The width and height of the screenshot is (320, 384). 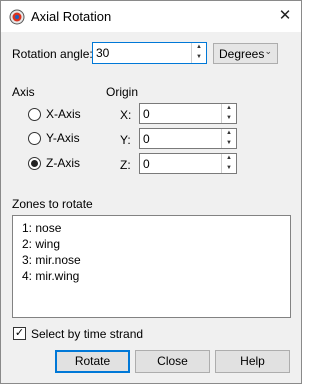 I want to click on origin-y-label: Y:, so click(x=125, y=140).